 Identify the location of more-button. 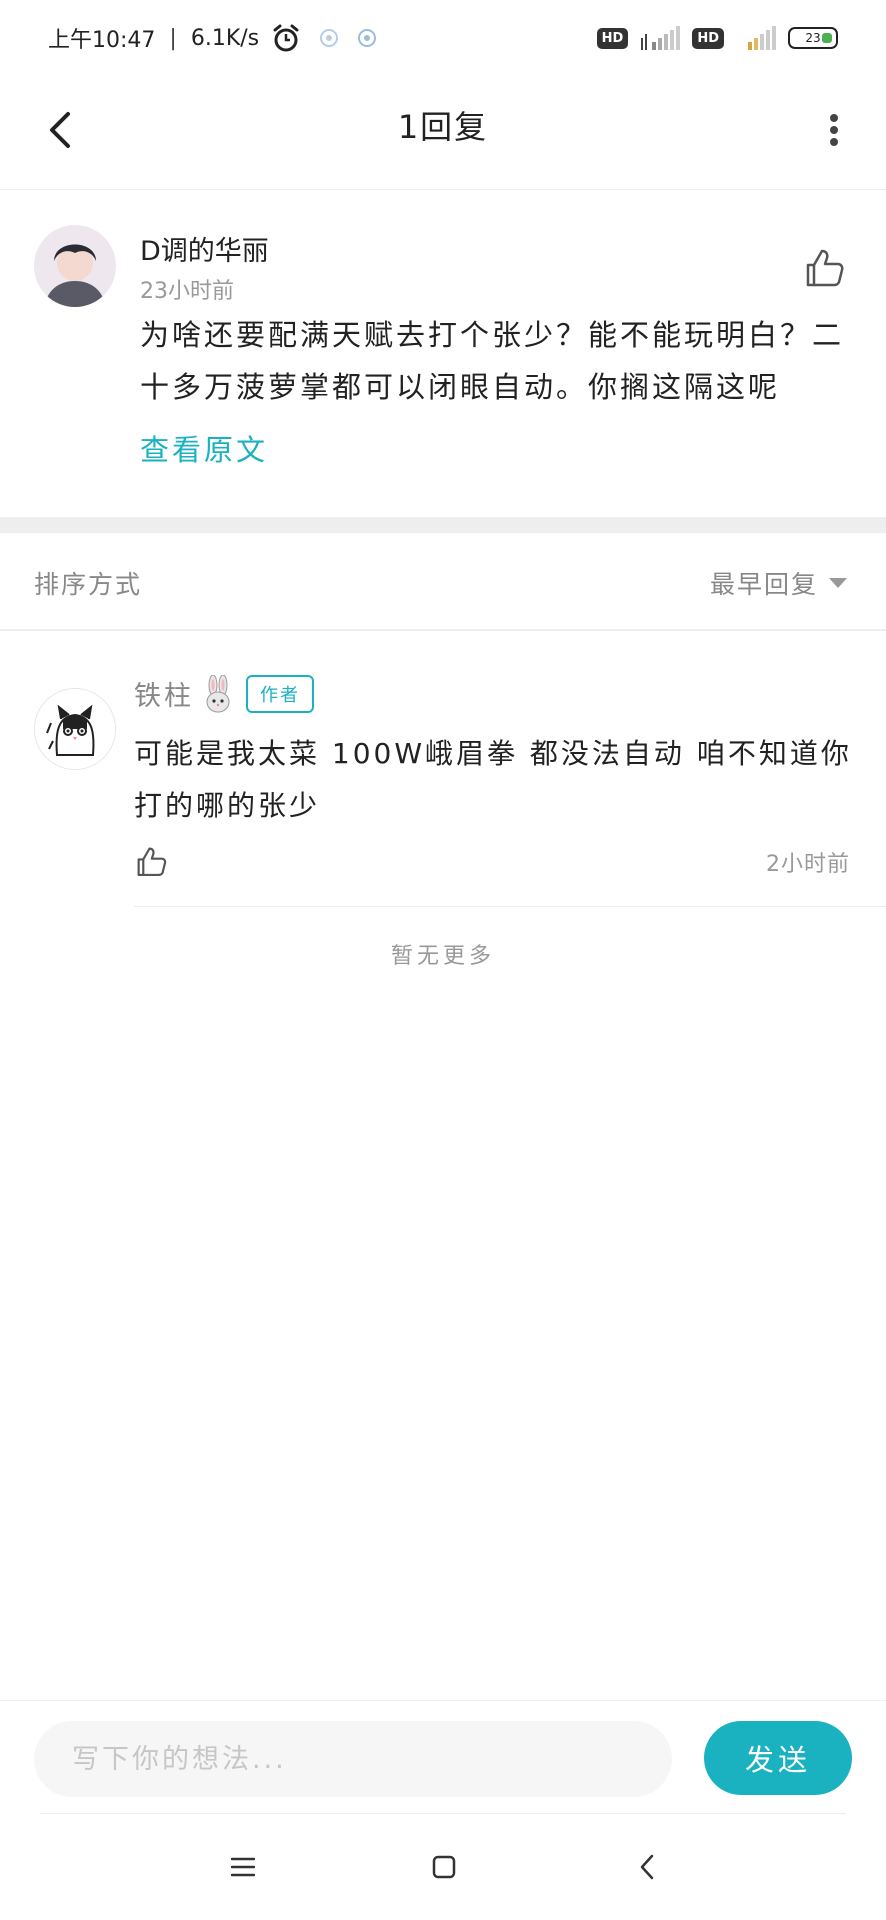
(834, 130).